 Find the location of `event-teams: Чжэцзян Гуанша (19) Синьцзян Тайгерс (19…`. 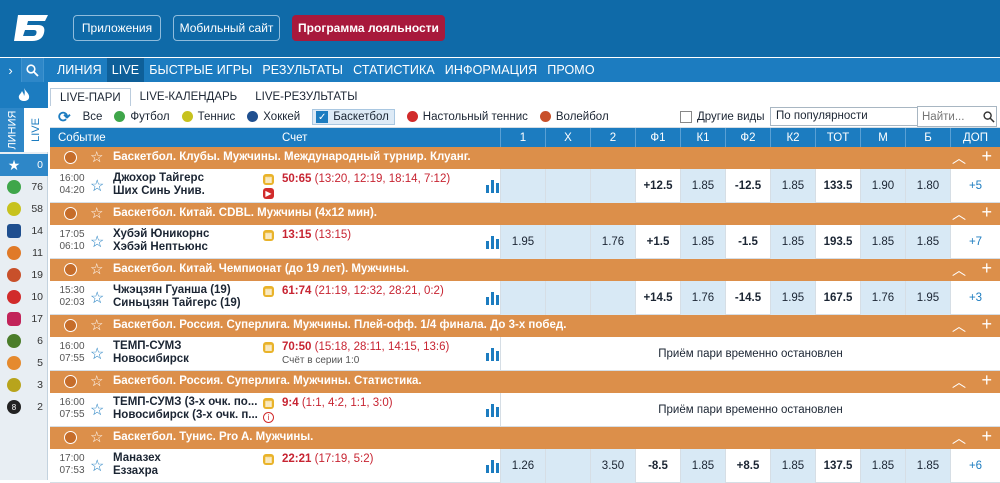

event-teams: Чжэцзян Гуанша (19) Синьцзян Тайгерс (19… is located at coordinates (177, 297).